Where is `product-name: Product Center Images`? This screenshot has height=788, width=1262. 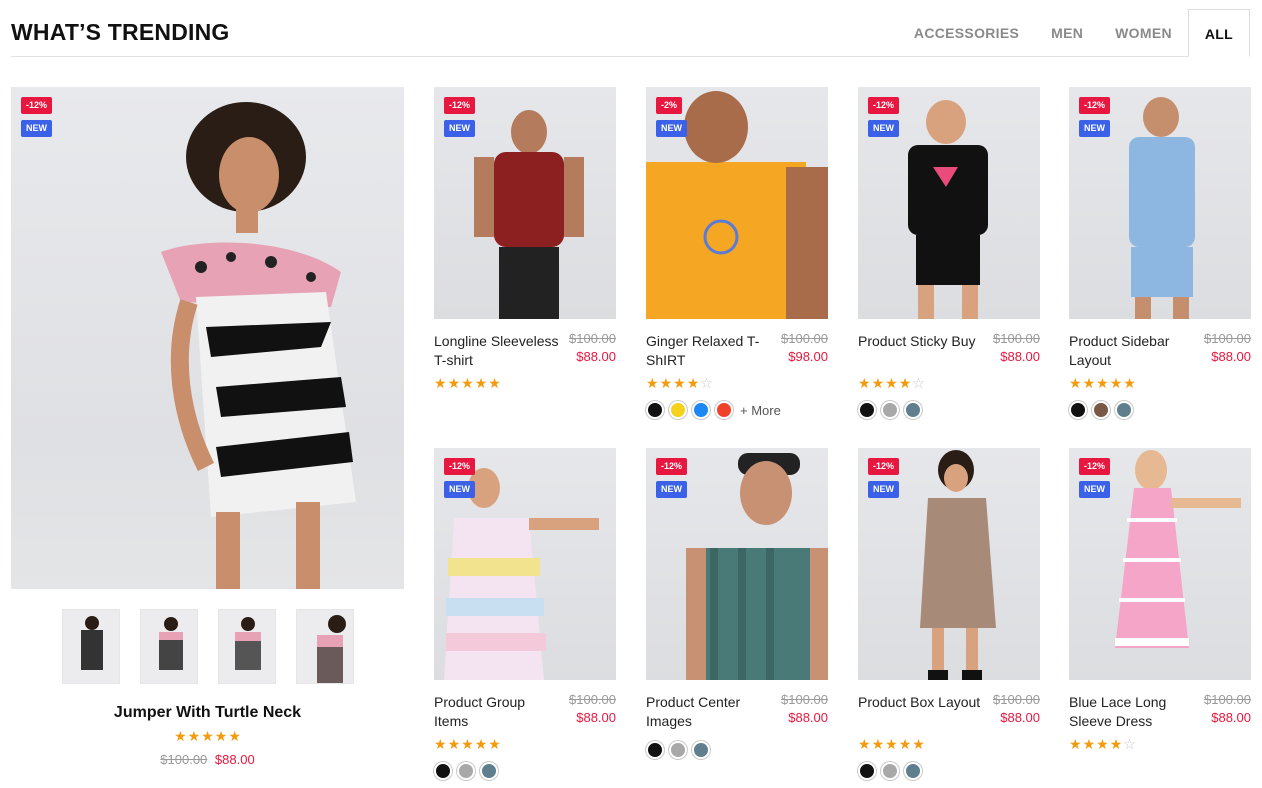 product-name: Product Center Images is located at coordinates (710, 712).